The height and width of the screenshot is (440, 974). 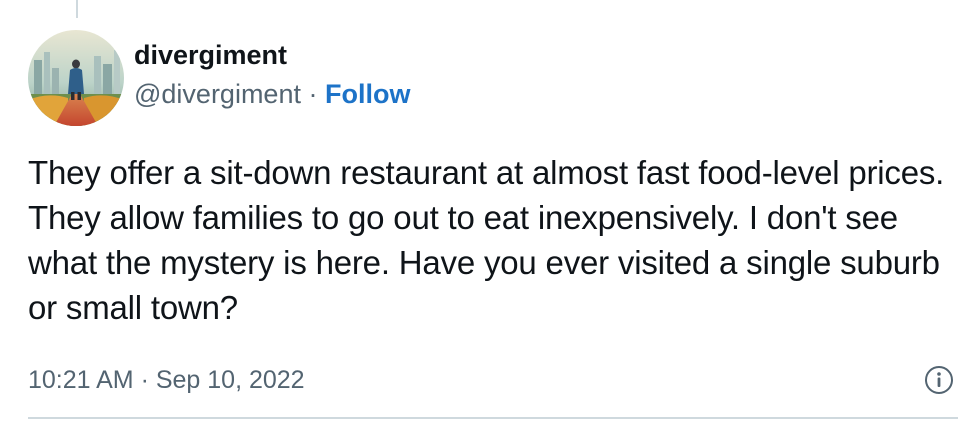 What do you see at coordinates (493, 418) in the screenshot?
I see `divider` at bounding box center [493, 418].